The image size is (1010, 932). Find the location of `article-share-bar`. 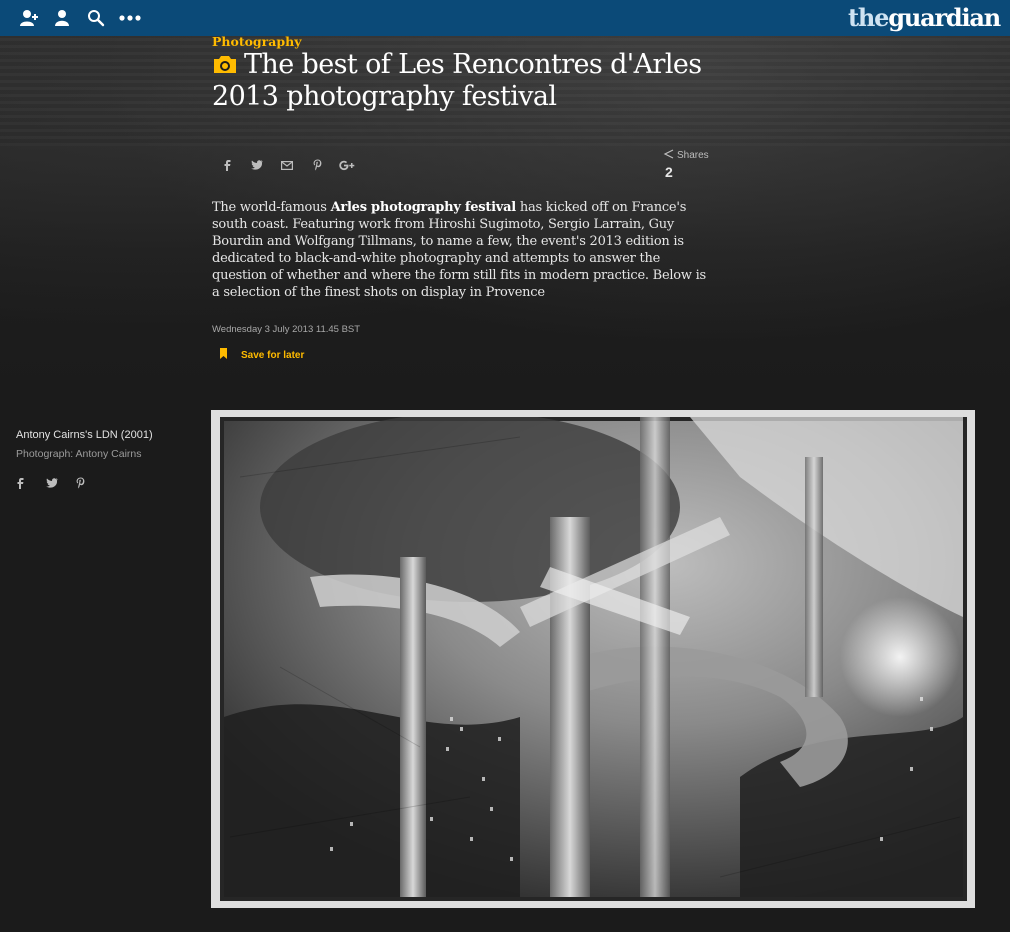

article-share-bar is located at coordinates (287, 165).